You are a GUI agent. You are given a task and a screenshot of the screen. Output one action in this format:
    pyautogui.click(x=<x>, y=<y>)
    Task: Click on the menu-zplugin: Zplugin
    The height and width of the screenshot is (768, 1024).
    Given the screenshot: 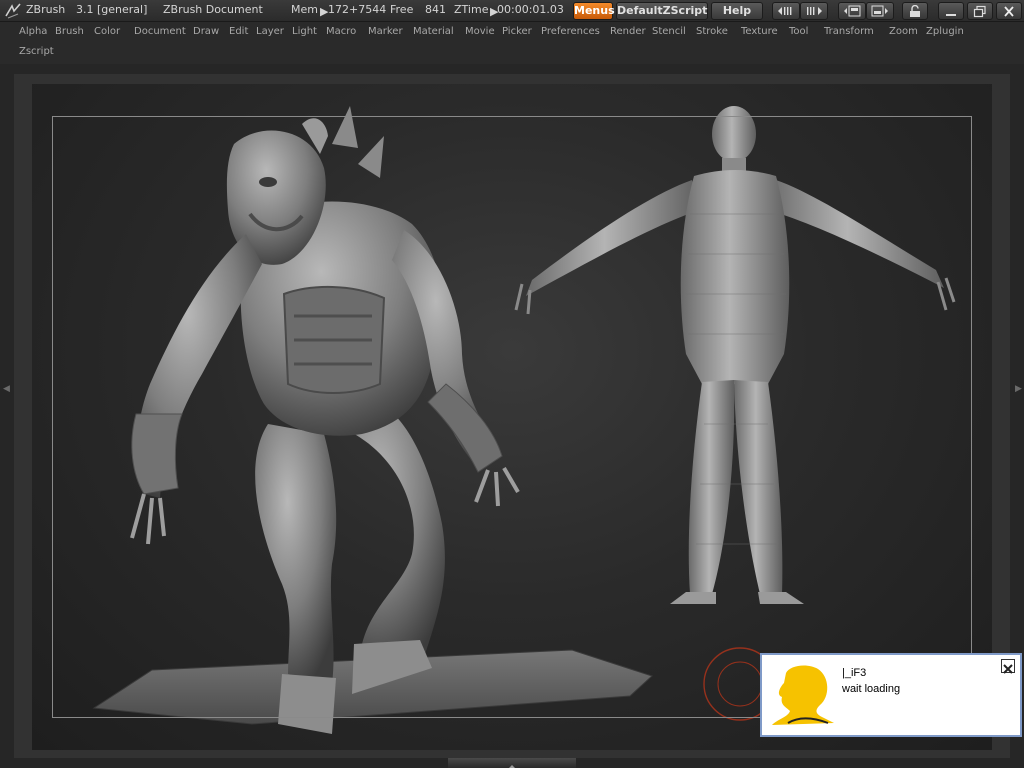 What is the action you would take?
    pyautogui.click(x=945, y=31)
    